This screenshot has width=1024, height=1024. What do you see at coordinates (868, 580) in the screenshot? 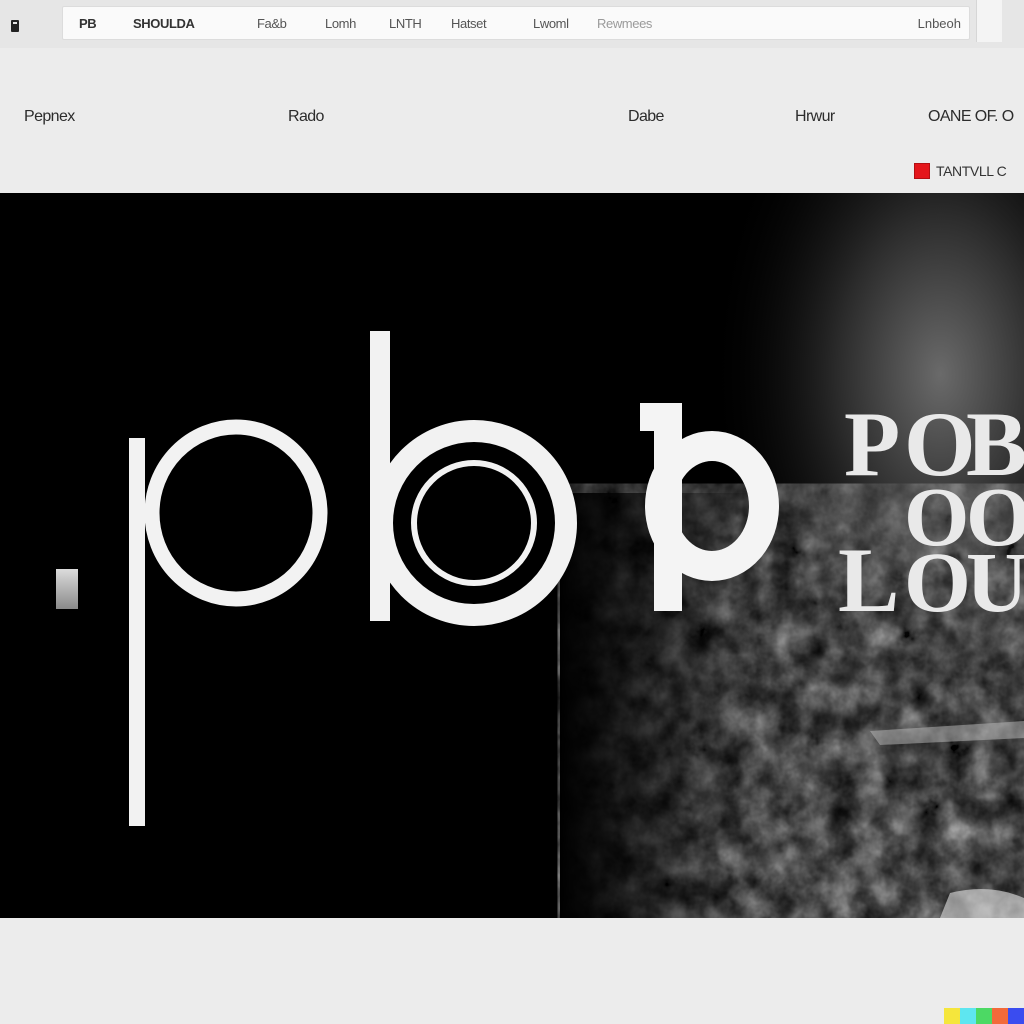
I see `stack-letter: L` at bounding box center [868, 580].